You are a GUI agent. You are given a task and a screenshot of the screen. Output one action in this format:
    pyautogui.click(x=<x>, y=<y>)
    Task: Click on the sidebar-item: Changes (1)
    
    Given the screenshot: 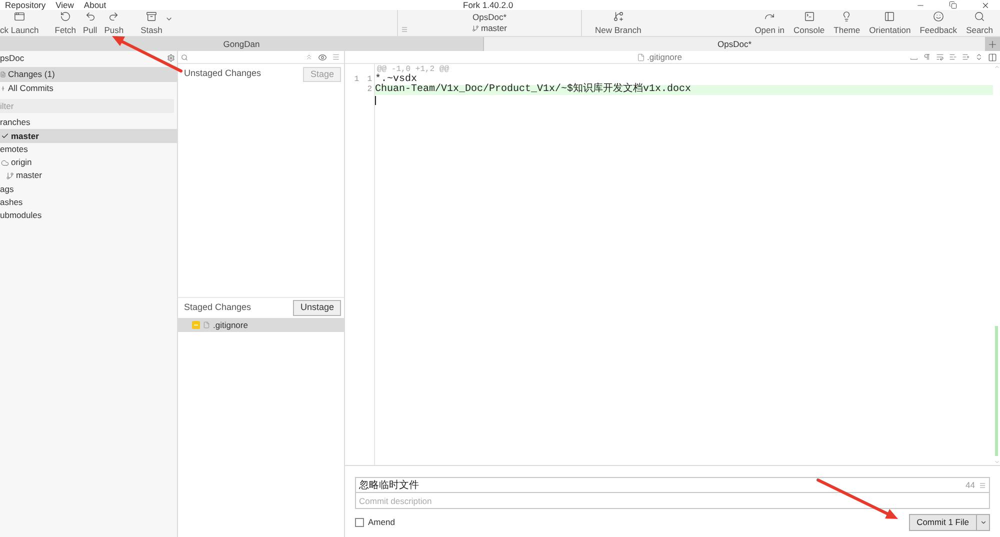 What is the action you would take?
    pyautogui.click(x=88, y=74)
    